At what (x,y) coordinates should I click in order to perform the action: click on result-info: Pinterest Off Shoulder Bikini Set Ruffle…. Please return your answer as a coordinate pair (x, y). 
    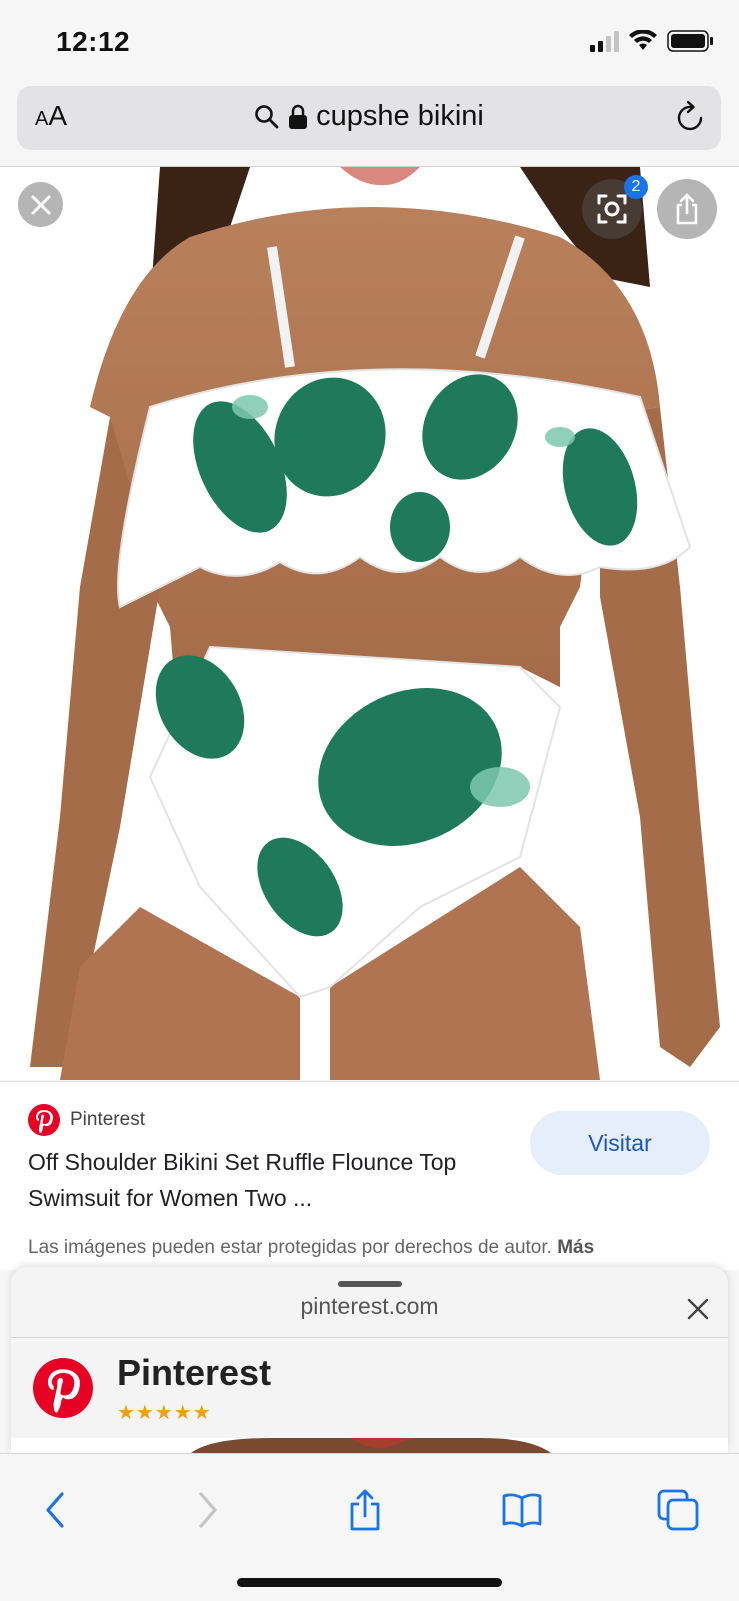
    Looking at the image, I should click on (369, 1175).